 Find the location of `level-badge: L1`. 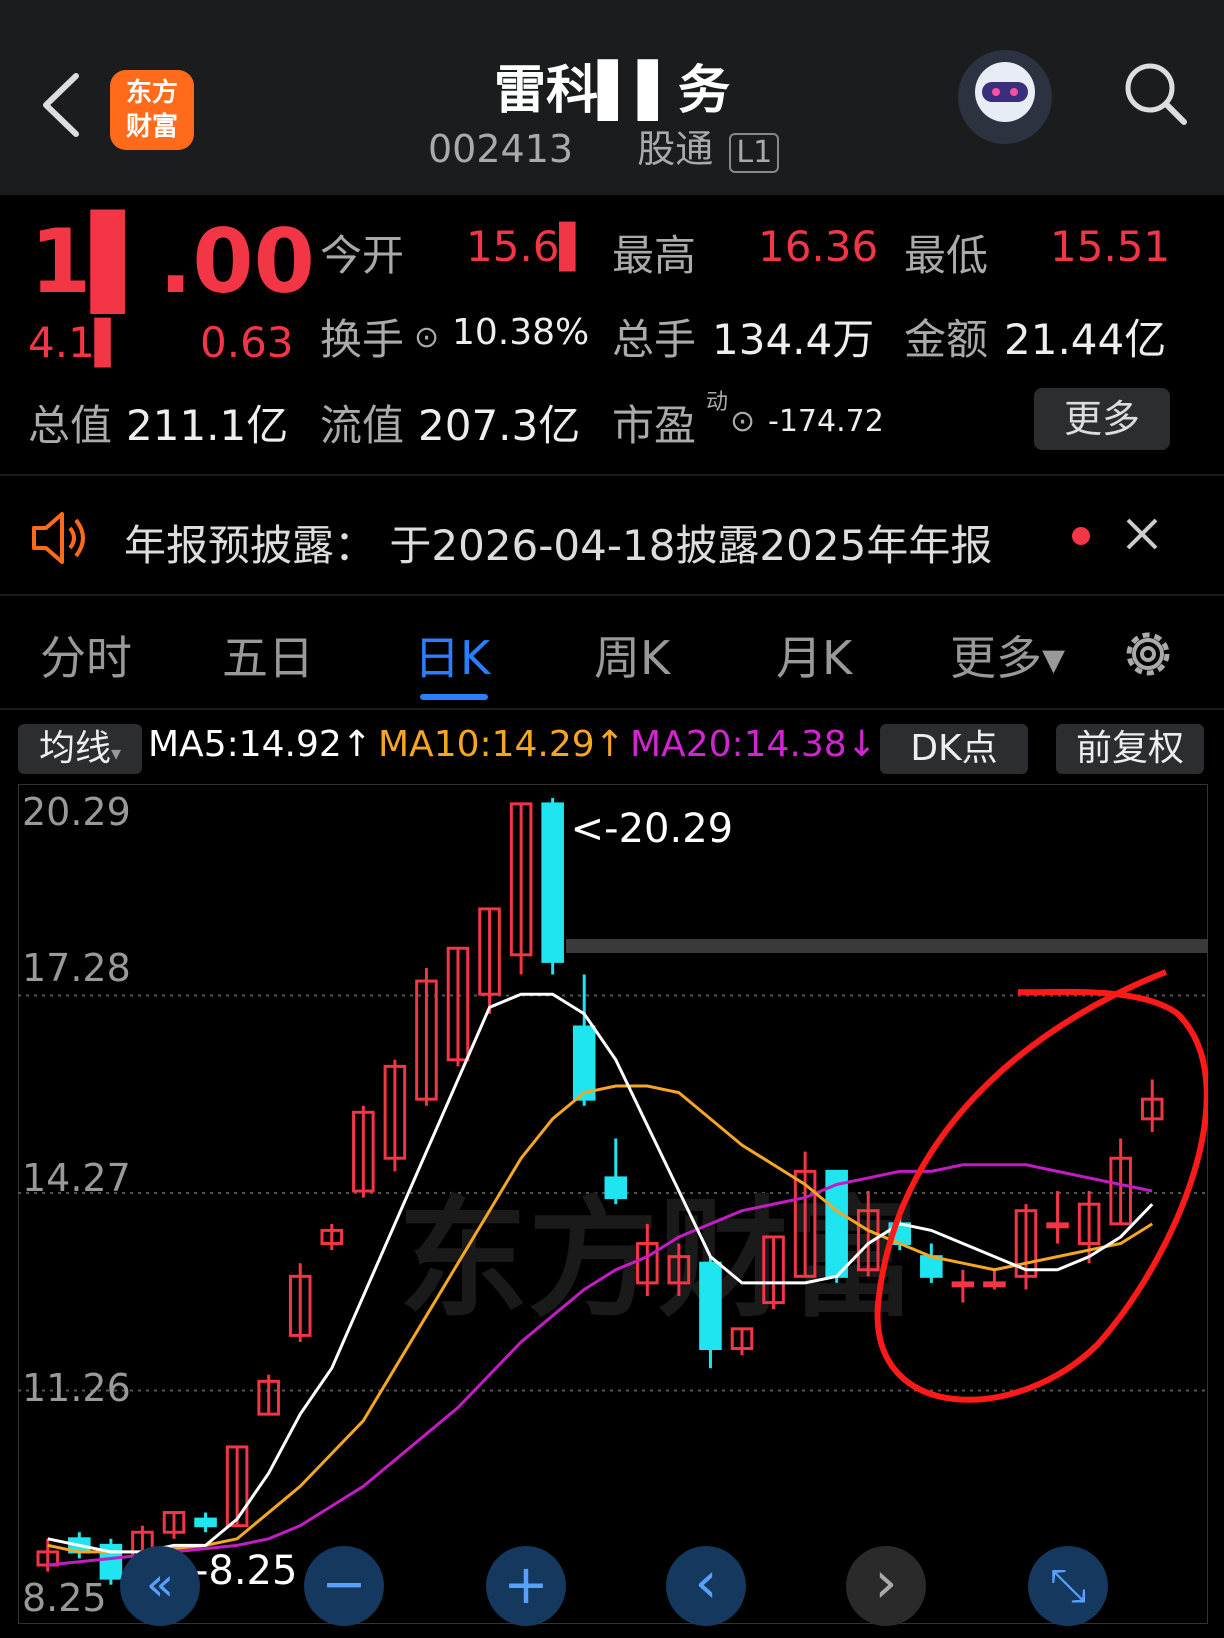

level-badge: L1 is located at coordinates (754, 153).